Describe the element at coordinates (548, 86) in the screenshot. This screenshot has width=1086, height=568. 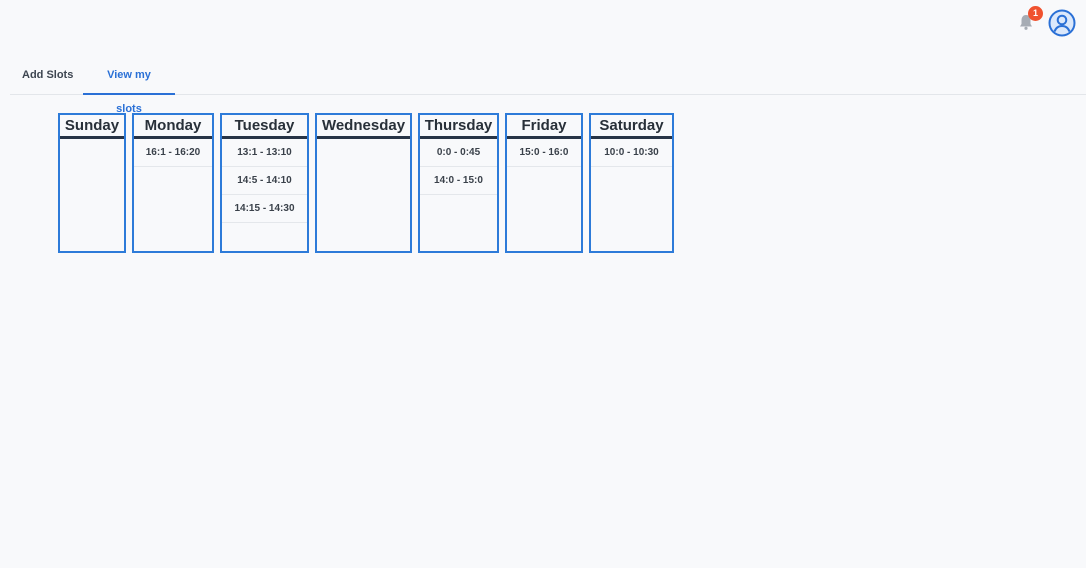
I see `tab-bar: Add Slots View my slots` at that location.